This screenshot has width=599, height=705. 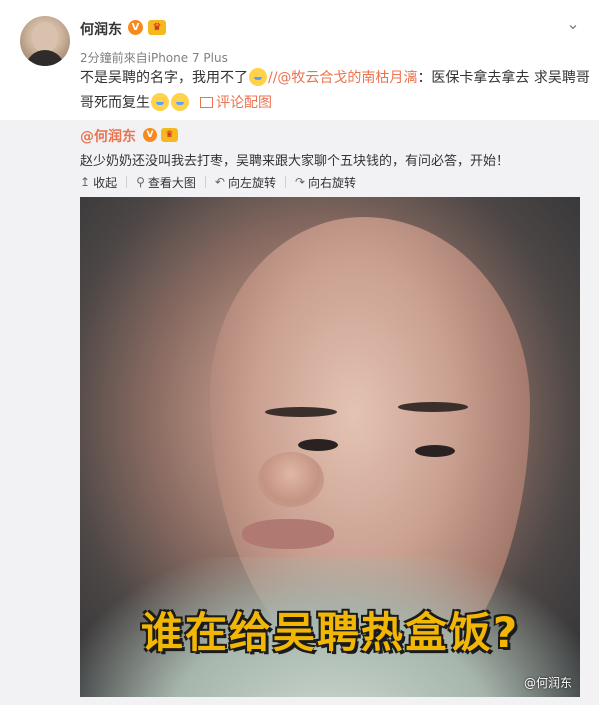 What do you see at coordinates (154, 58) in the screenshot?
I see `post-meta: 2分鐘前來自iPhone 7 Plus` at bounding box center [154, 58].